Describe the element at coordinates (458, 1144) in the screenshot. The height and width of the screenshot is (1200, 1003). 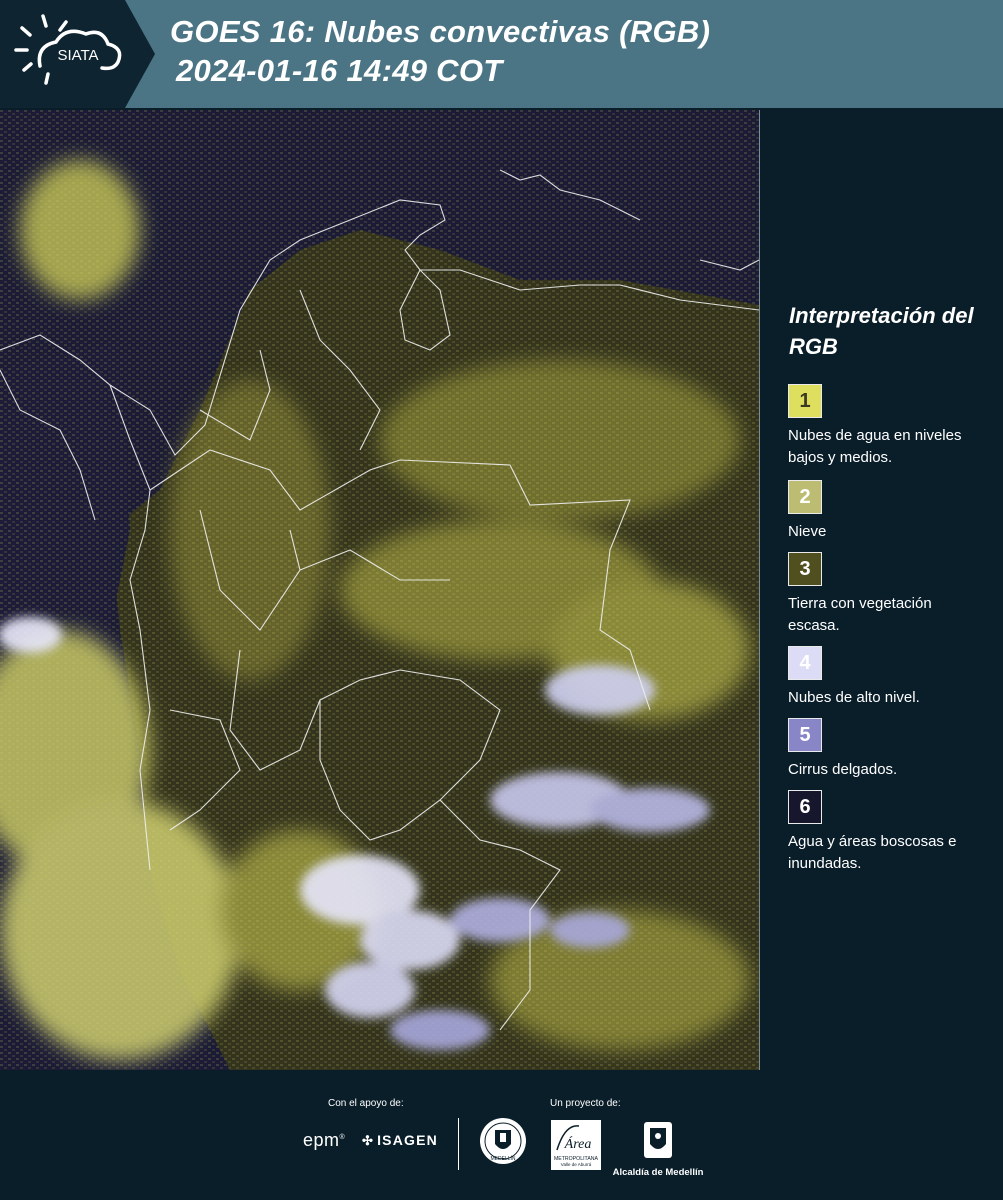
I see `footer-divider` at that location.